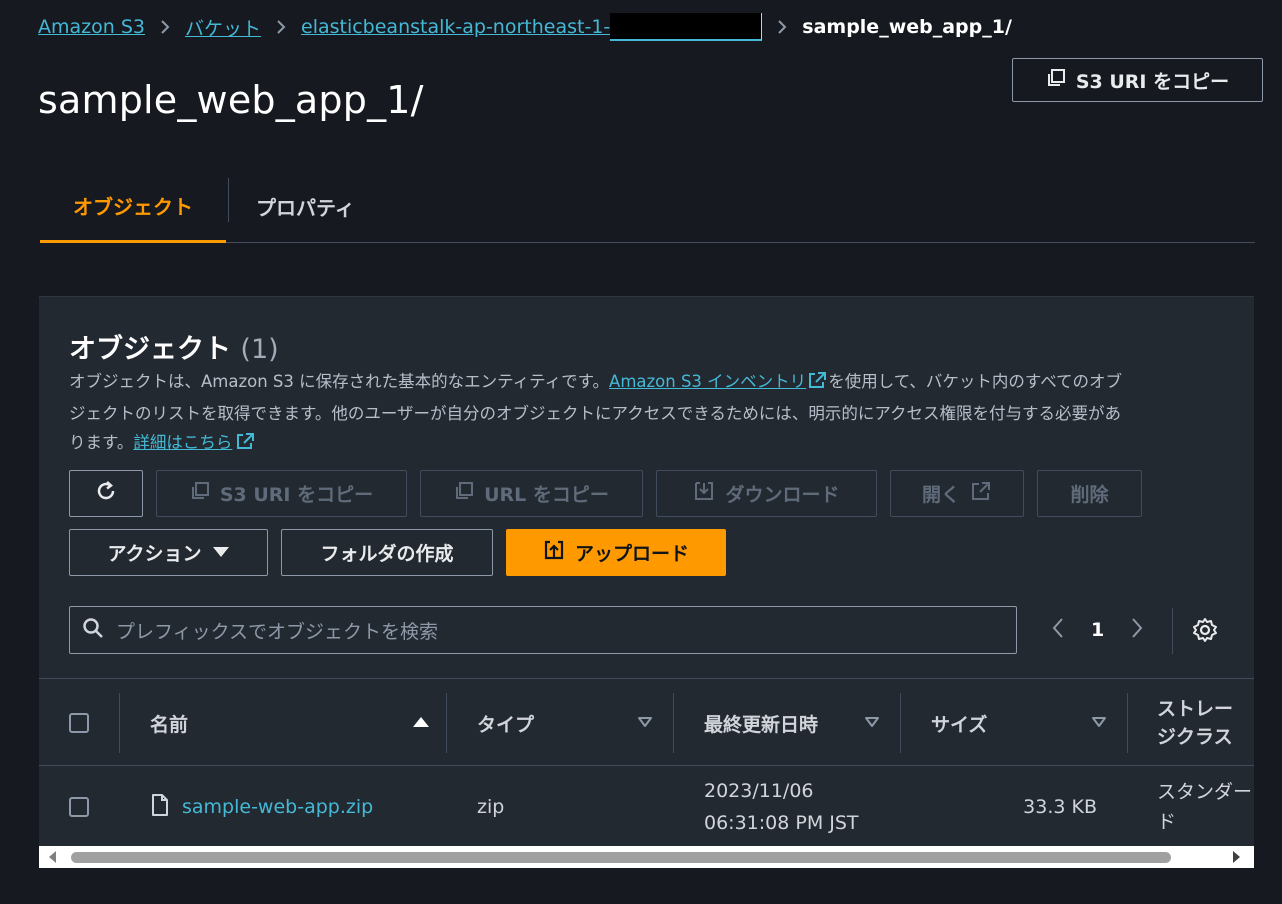 This screenshot has height=904, width=1282. I want to click on upload-icon, so click(554, 552).